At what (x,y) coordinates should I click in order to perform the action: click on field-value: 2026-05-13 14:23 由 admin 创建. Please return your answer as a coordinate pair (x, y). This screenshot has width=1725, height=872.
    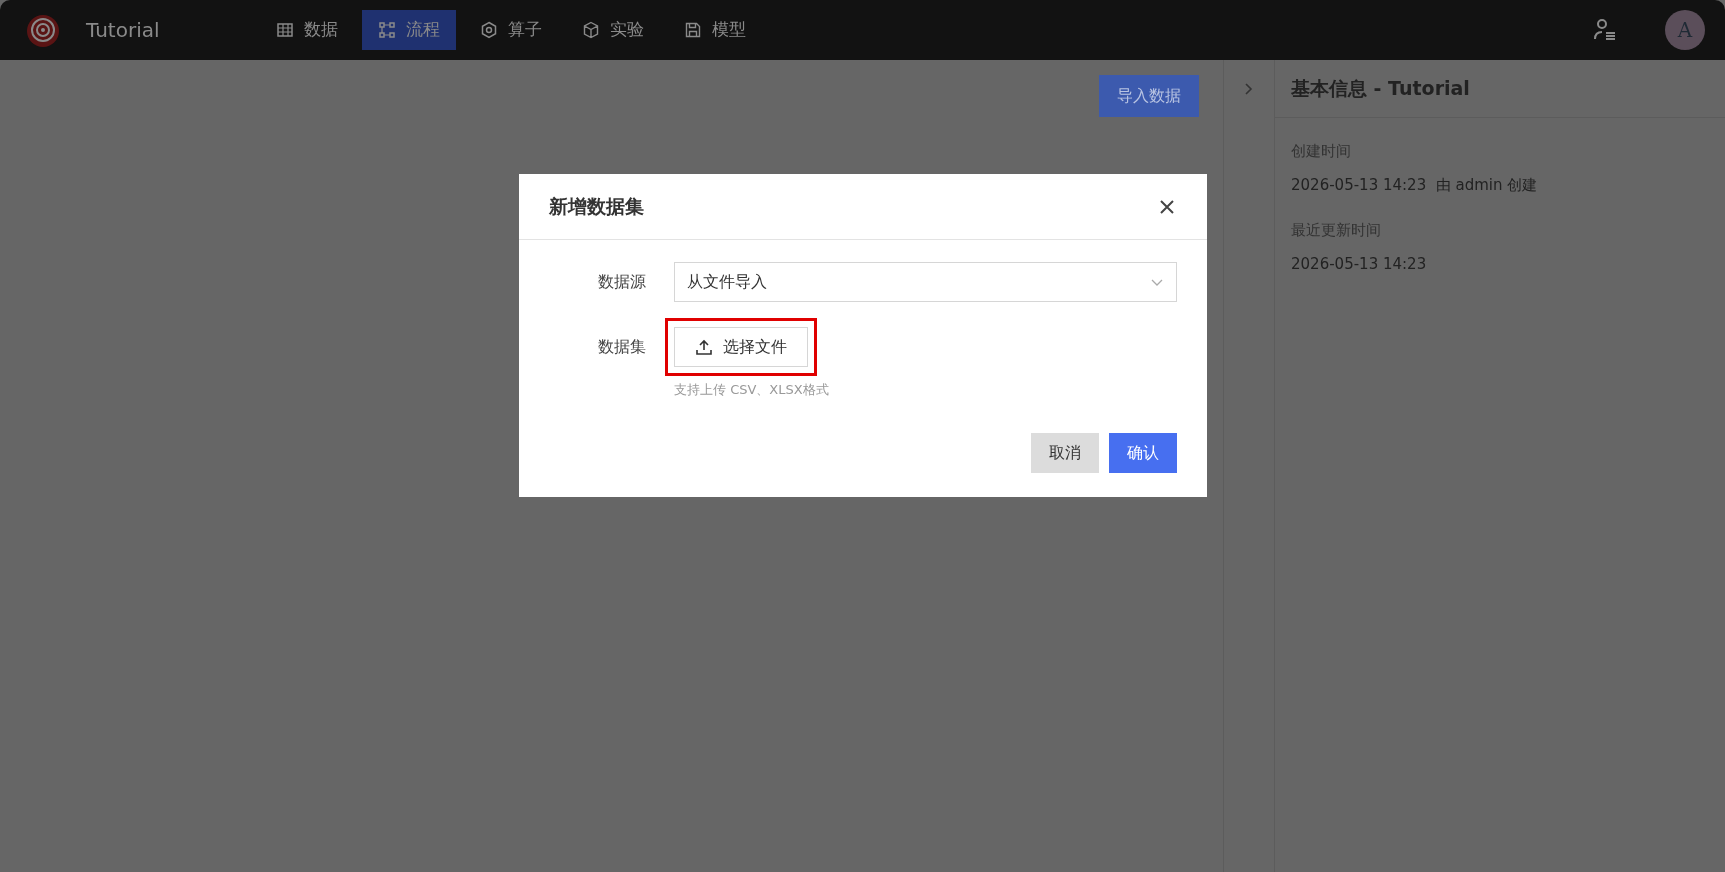
    Looking at the image, I should click on (1415, 185).